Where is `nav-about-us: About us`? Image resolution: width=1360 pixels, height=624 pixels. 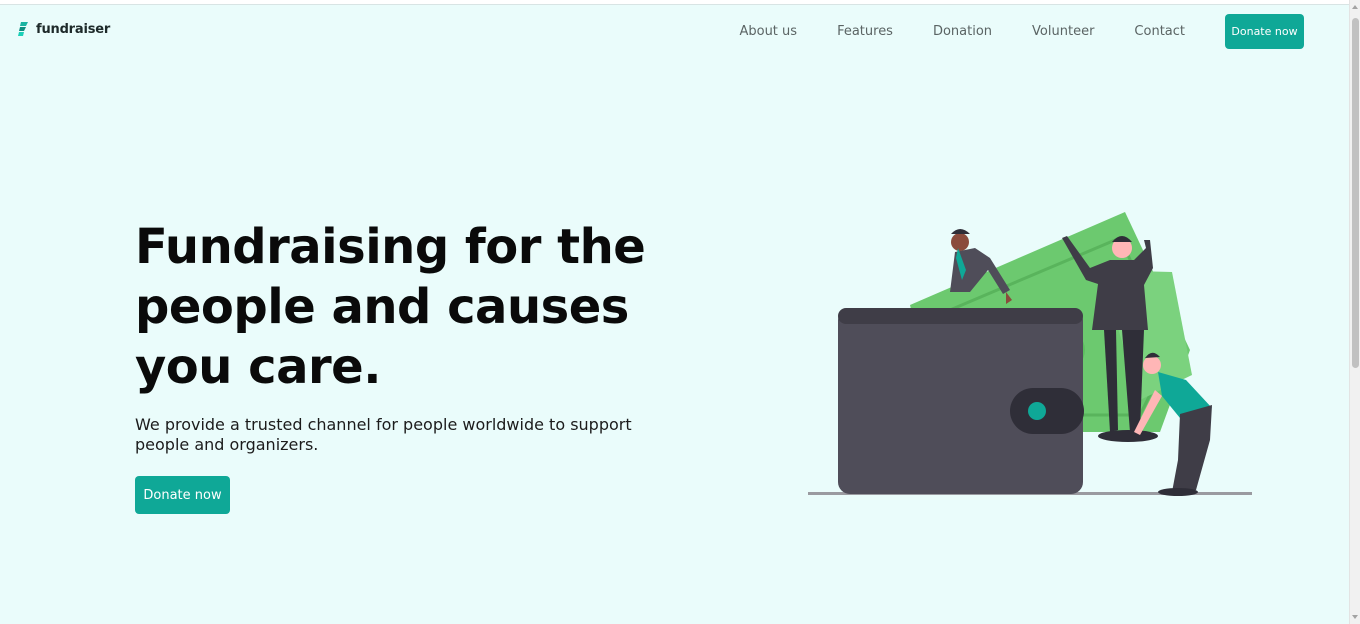 nav-about-us: About us is located at coordinates (768, 31).